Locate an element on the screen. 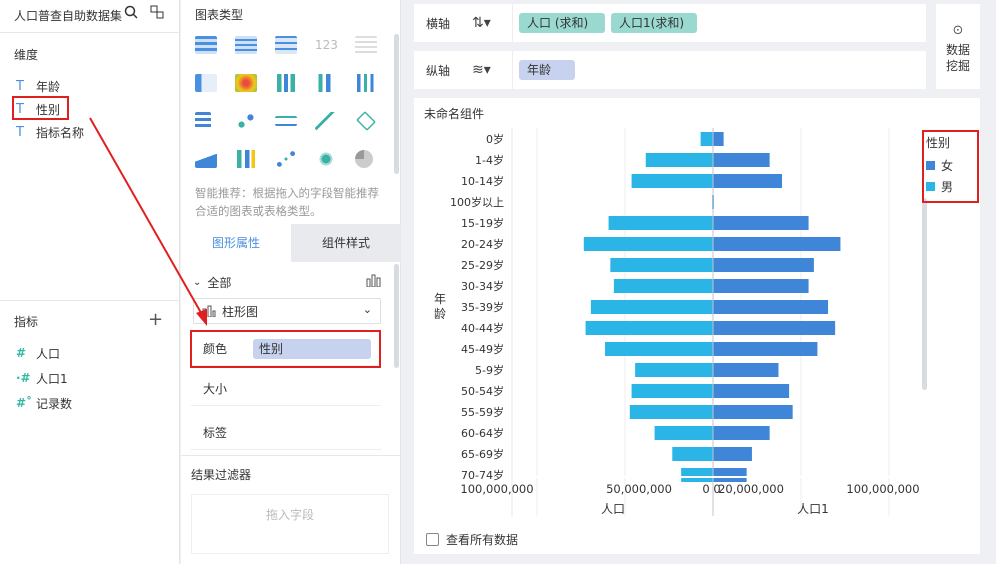  y-tick-label: 40-44岁 is located at coordinates (482, 328).